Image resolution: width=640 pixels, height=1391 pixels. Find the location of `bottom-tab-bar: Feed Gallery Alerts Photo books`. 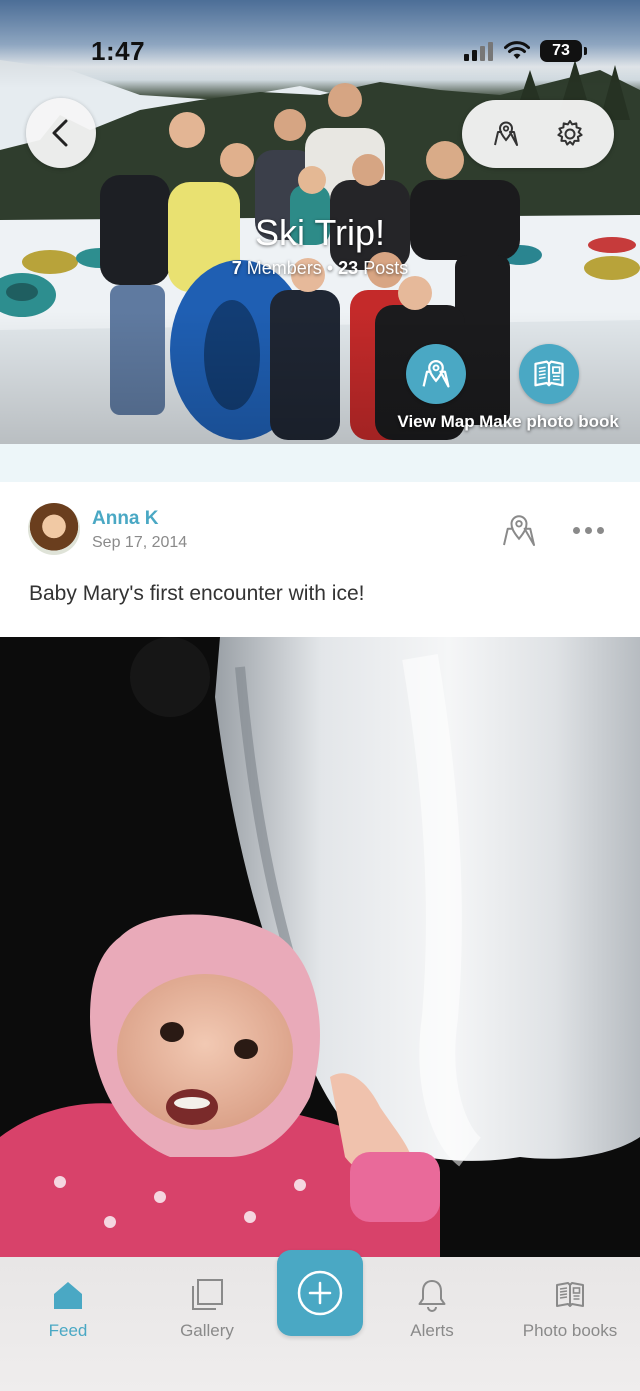

bottom-tab-bar: Feed Gallery Alerts Photo books is located at coordinates (320, 1320).